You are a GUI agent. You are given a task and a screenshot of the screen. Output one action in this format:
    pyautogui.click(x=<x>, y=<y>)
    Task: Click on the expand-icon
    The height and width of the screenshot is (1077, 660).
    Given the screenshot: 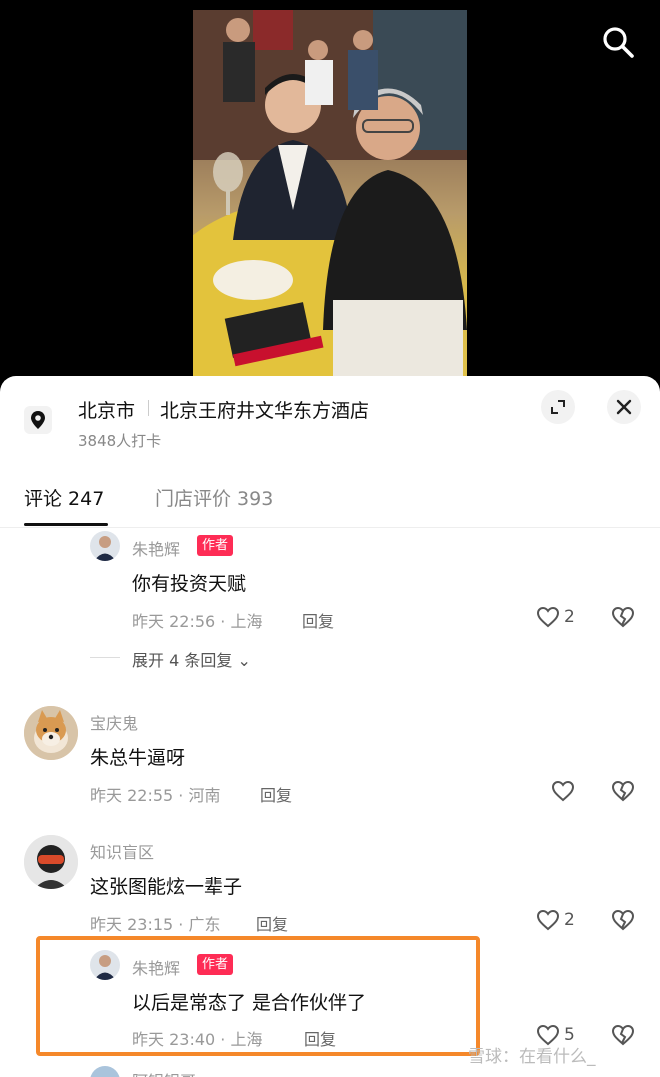 What is the action you would take?
    pyautogui.click(x=558, y=407)
    